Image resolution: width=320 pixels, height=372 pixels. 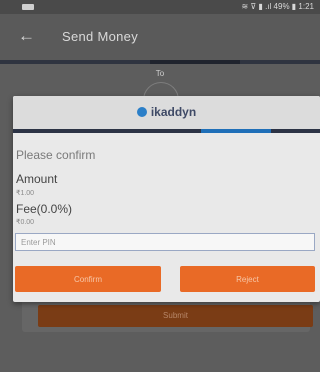 What do you see at coordinates (173, 112) in the screenshot?
I see `brand-name: ikaddyn` at bounding box center [173, 112].